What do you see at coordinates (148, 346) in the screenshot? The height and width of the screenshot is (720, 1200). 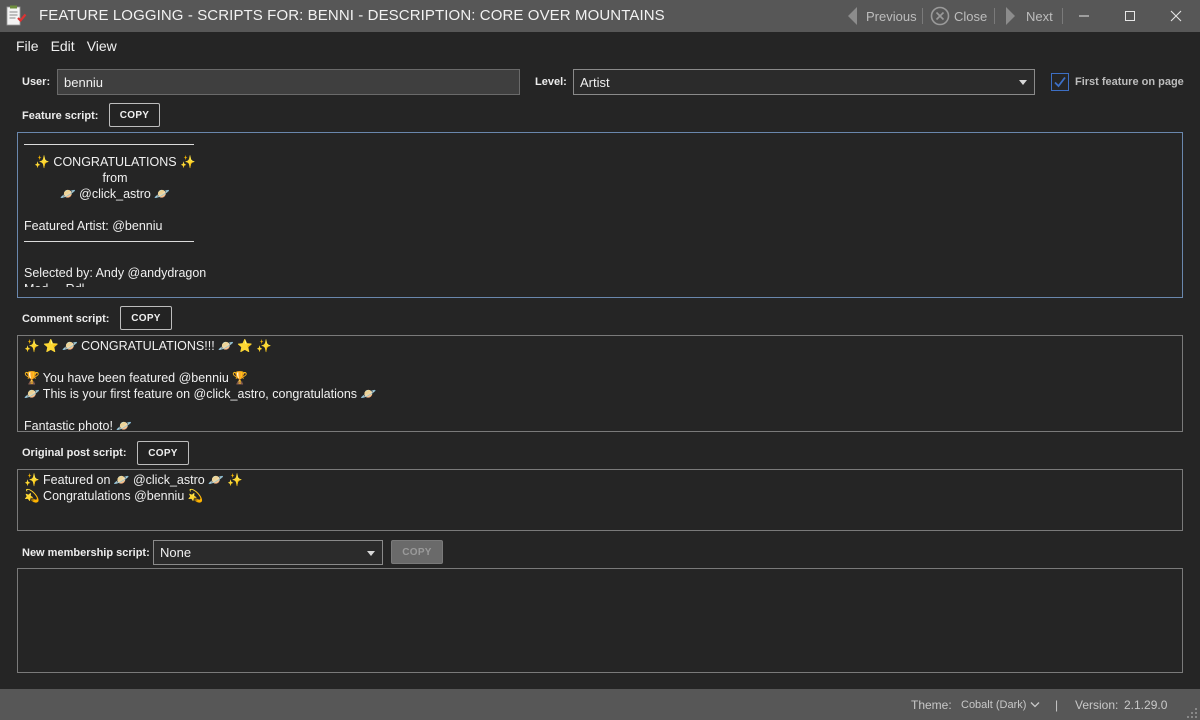 I see `comment-line: ✨ ⭐ 🪐 CONGRATULATIONS!!! 🪐 ⭐ ✨` at bounding box center [148, 346].